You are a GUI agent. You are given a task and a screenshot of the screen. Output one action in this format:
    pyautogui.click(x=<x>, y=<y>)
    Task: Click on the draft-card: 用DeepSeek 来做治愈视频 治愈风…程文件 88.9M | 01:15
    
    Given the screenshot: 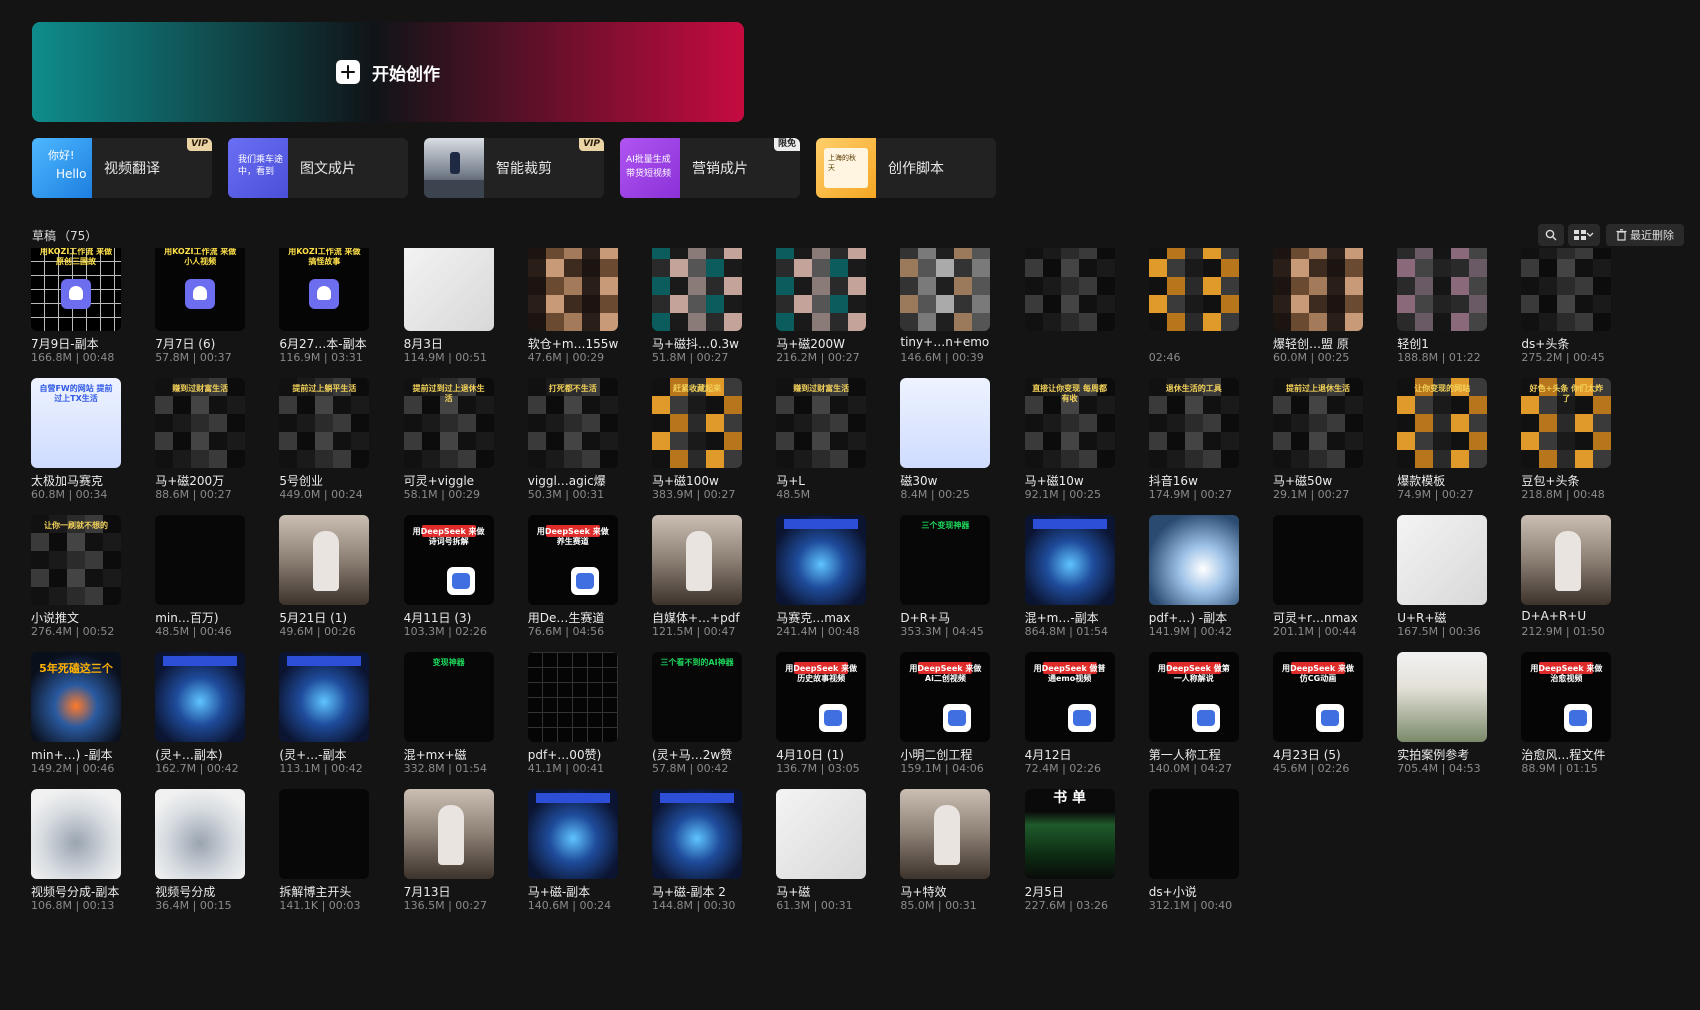 What is the action you would take?
    pyautogui.click(x=1579, y=715)
    